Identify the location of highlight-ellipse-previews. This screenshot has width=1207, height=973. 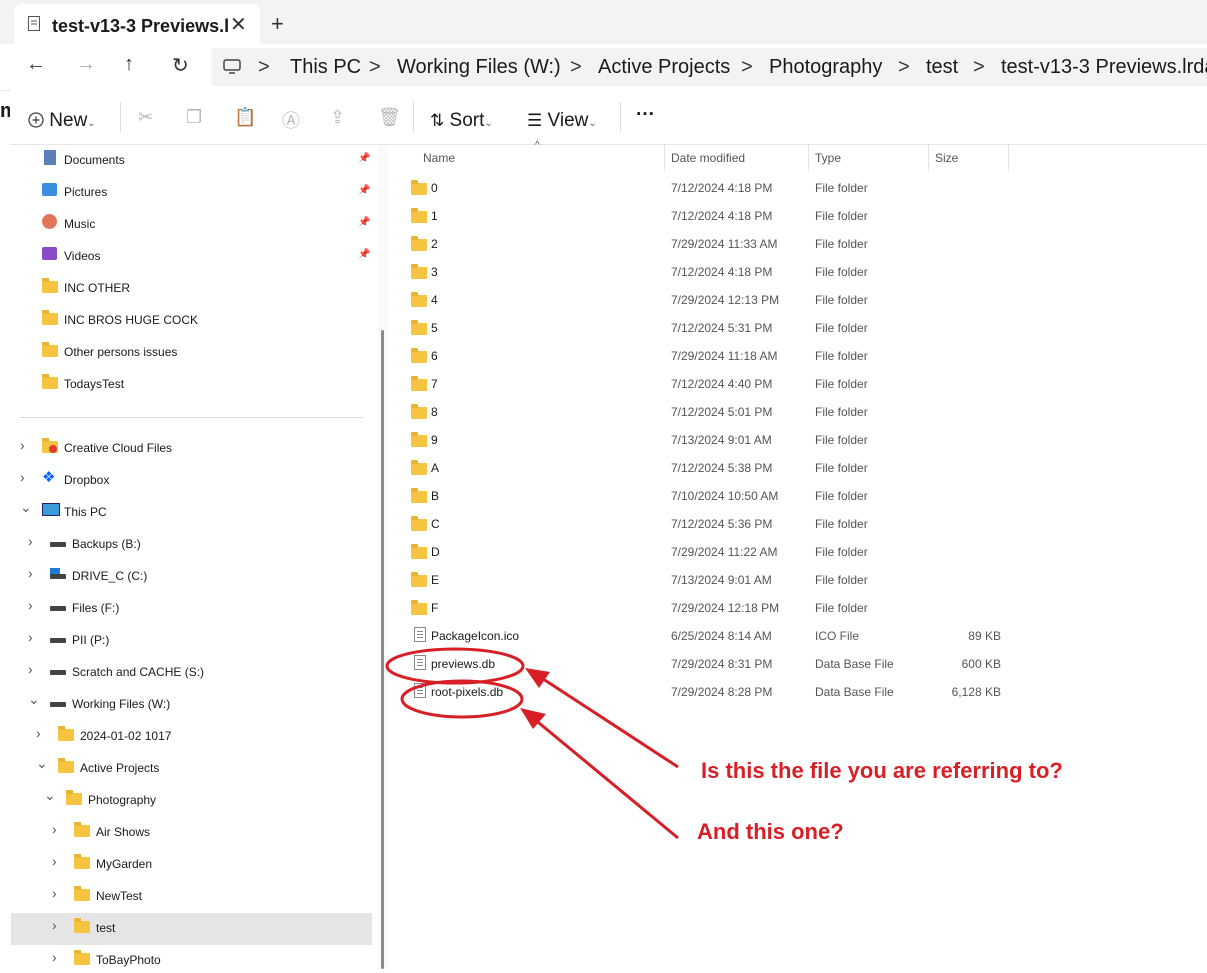
(455, 666).